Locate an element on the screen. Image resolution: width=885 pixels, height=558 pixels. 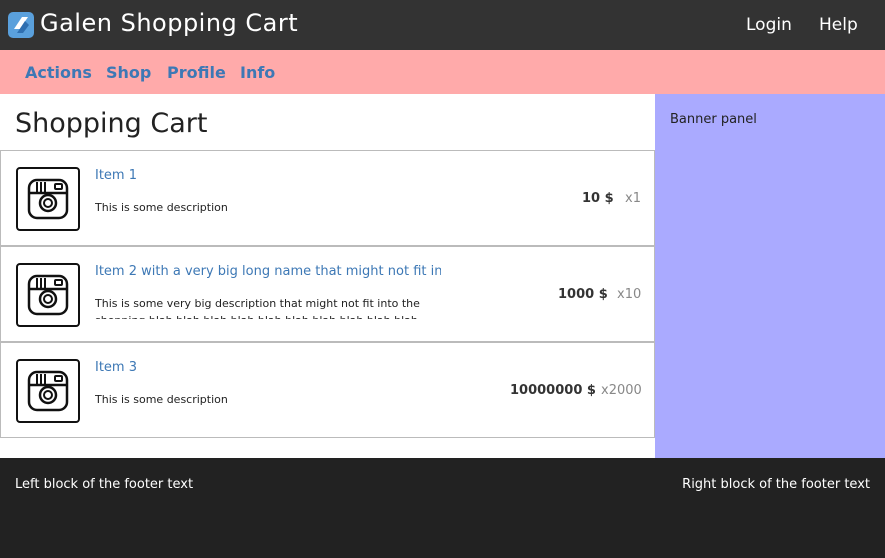
item-name-link: Item 1 is located at coordinates (268, 175).